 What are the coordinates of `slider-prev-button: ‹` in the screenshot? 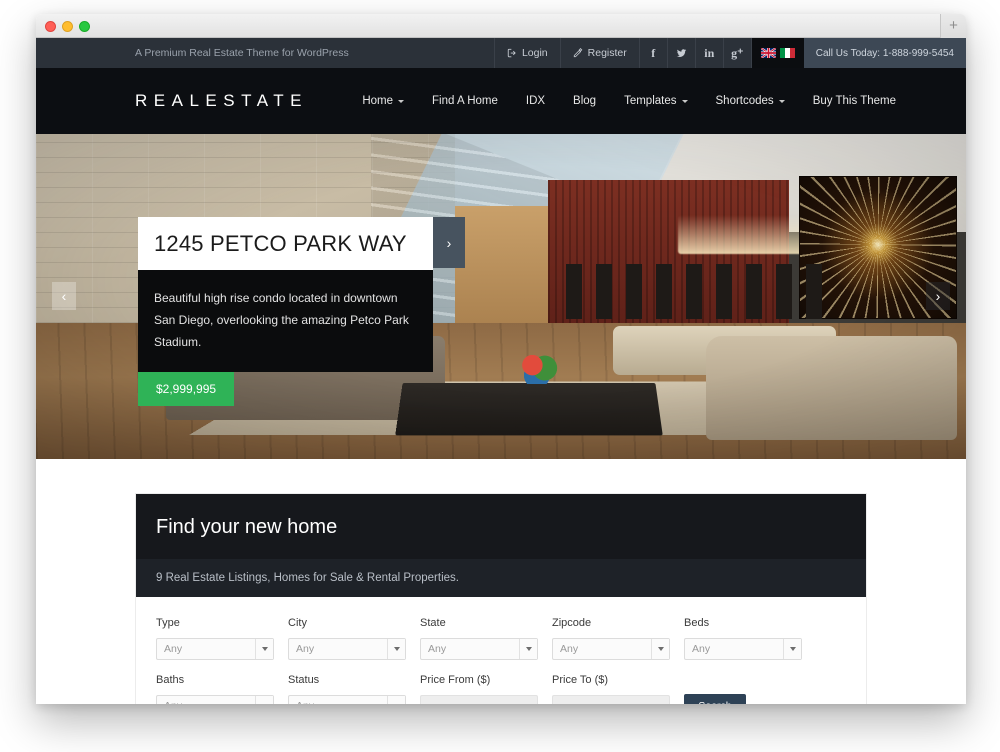 It's located at (64, 296).